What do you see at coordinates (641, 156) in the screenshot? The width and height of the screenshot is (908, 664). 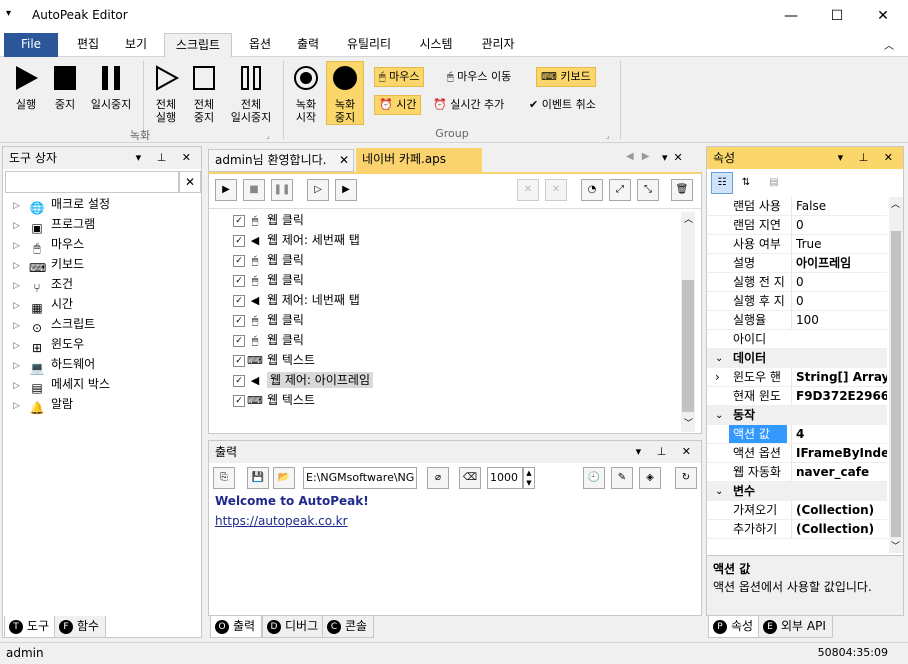 I see `tab-scroll-arrows: ◀▶` at bounding box center [641, 156].